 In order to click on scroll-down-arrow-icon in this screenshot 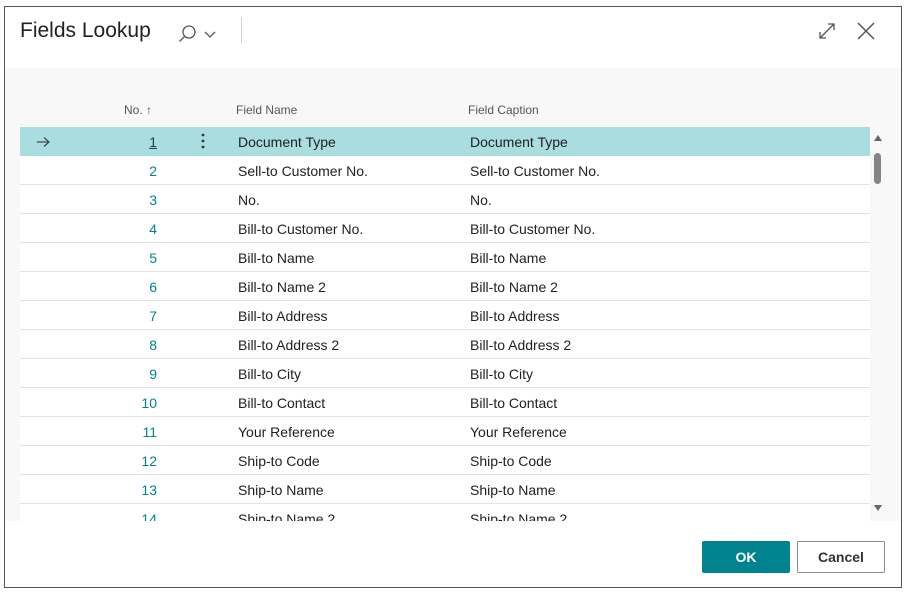, I will do `click(878, 508)`.